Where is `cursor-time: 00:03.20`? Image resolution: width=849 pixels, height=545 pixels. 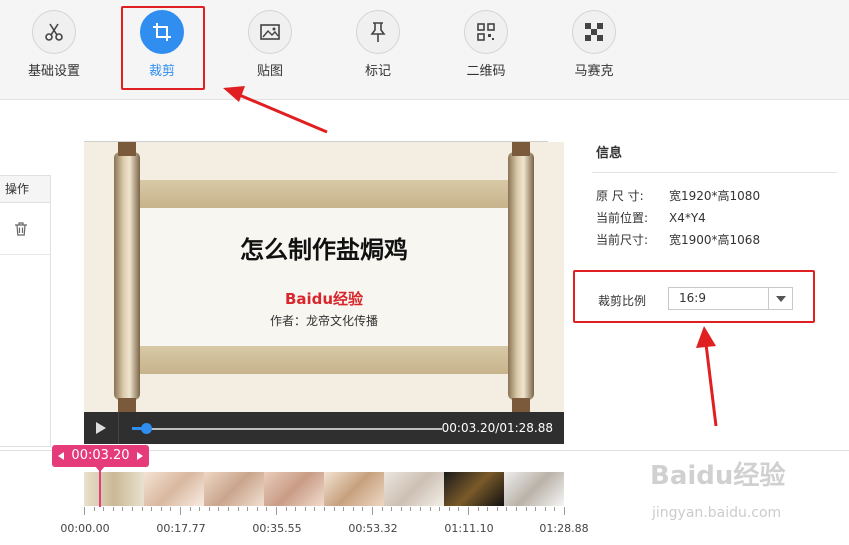 cursor-time: 00:03.20 is located at coordinates (100, 455).